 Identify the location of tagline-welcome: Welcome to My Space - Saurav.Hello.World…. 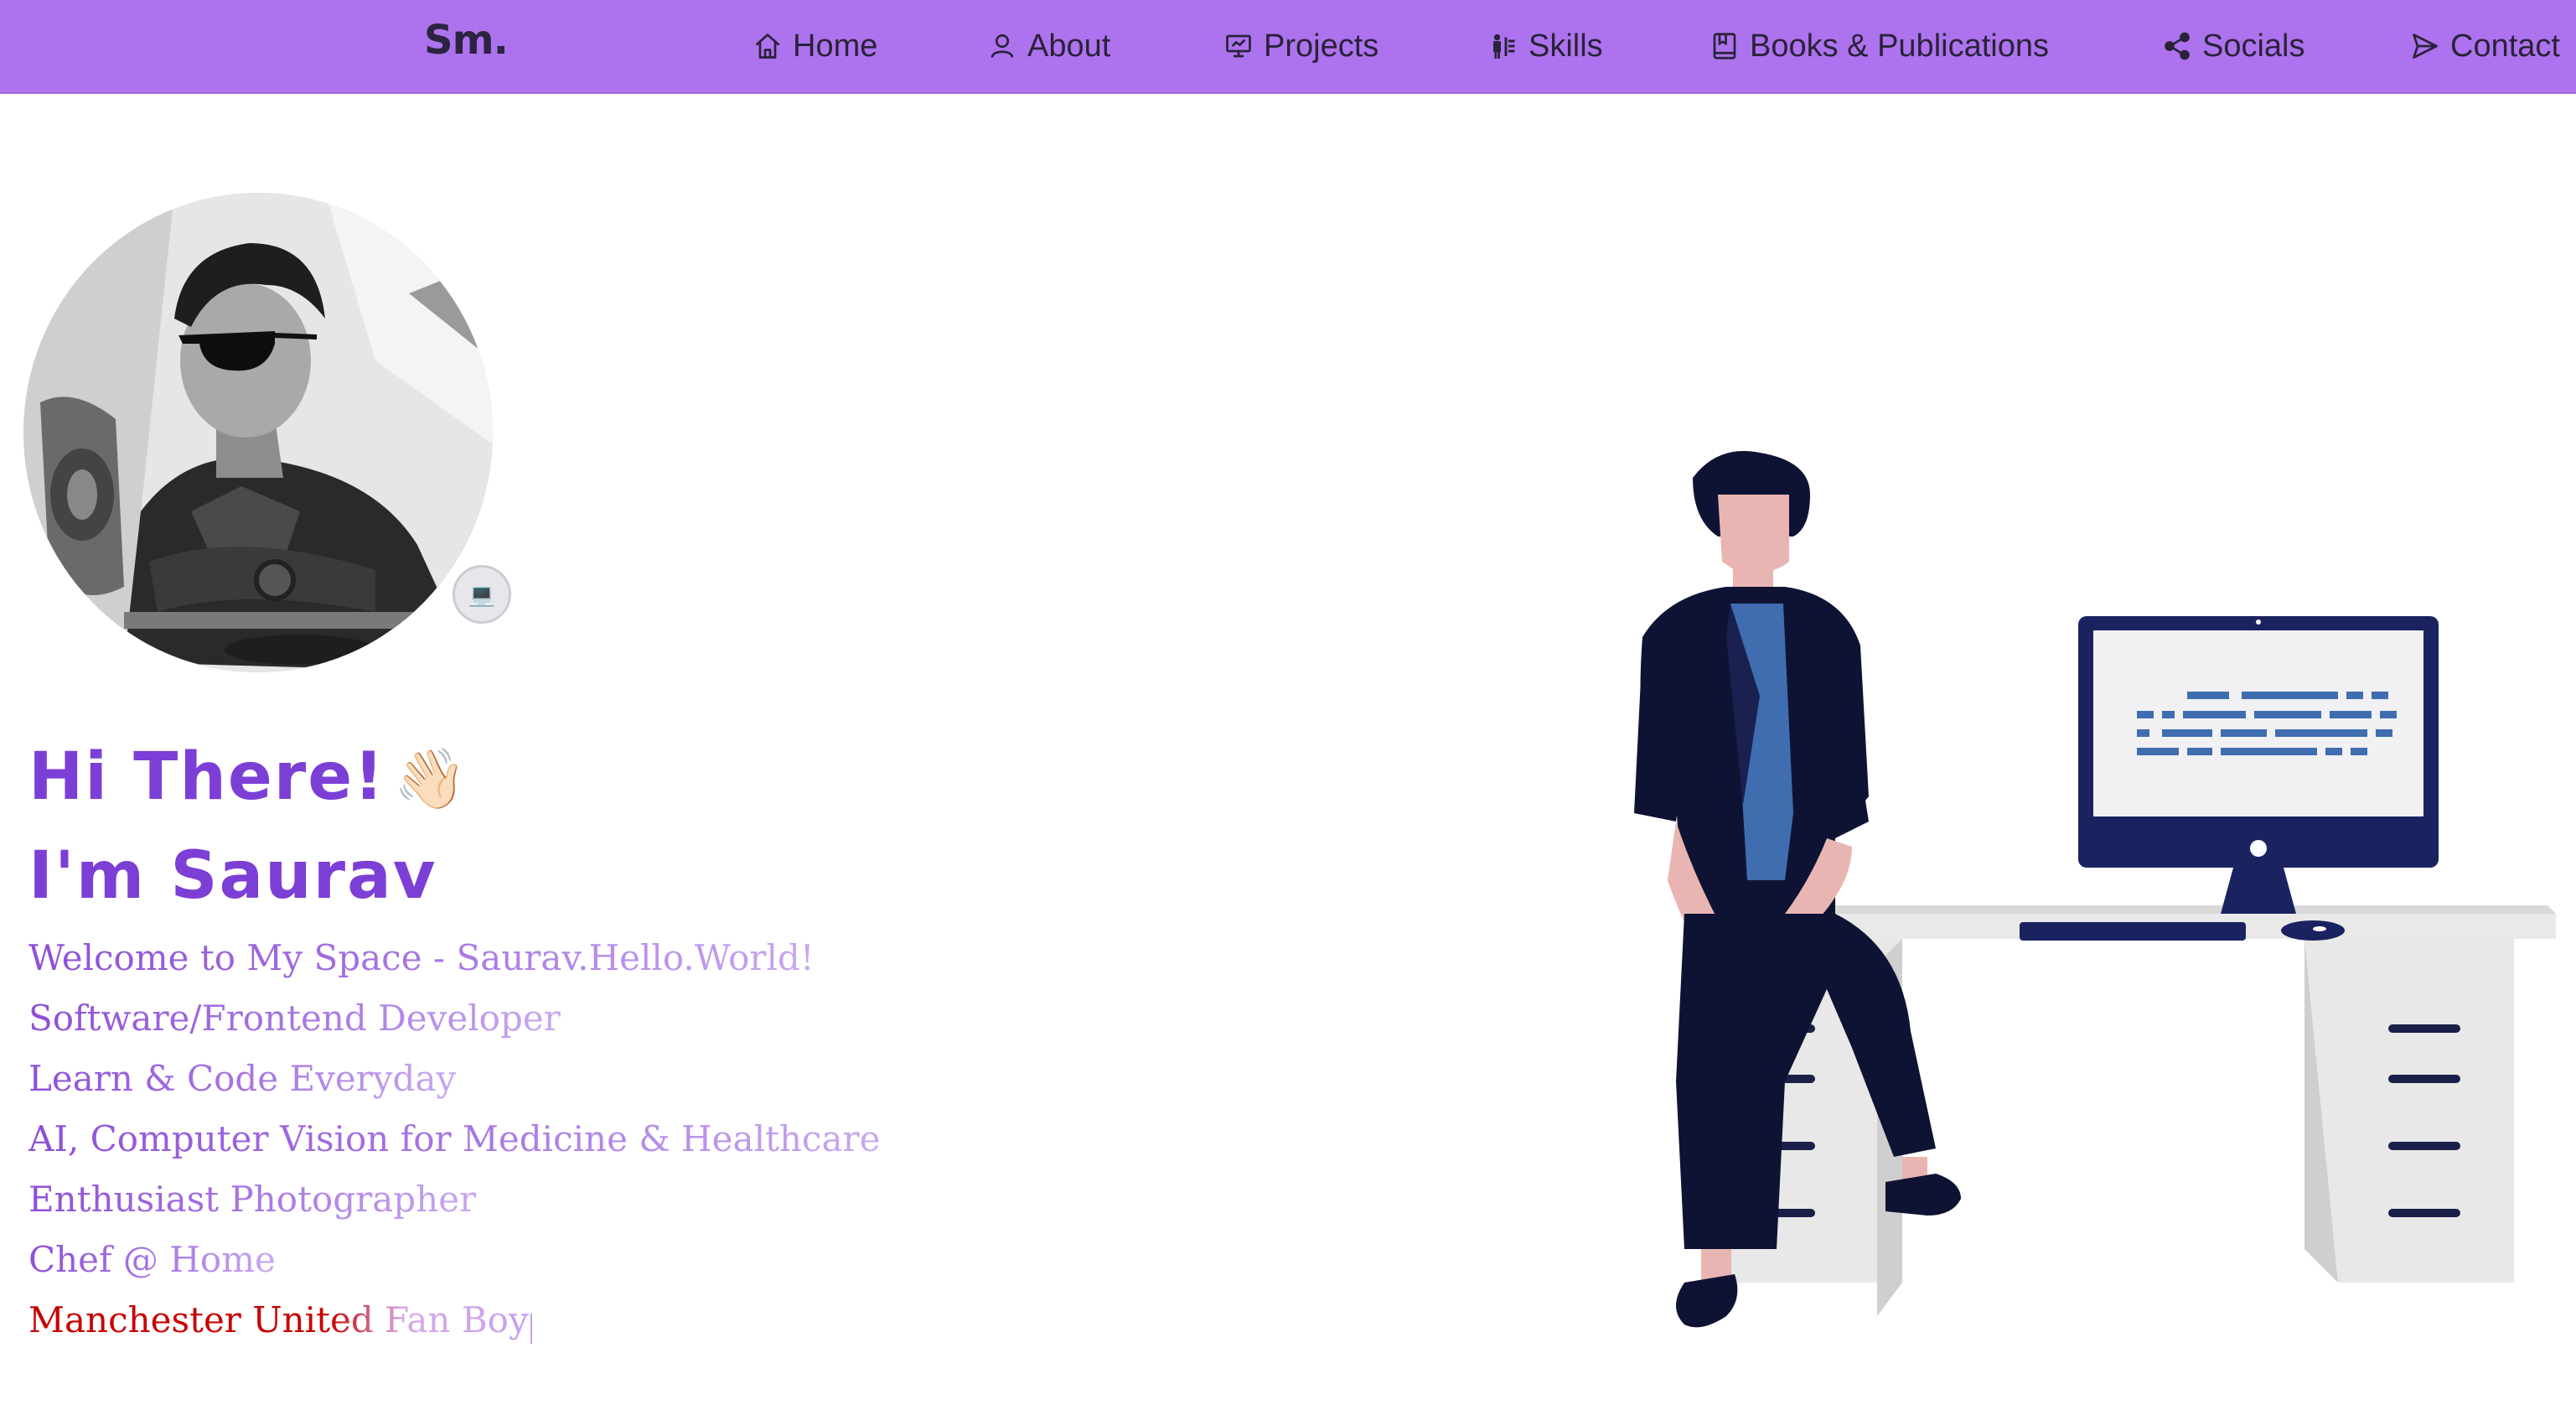
(421, 958).